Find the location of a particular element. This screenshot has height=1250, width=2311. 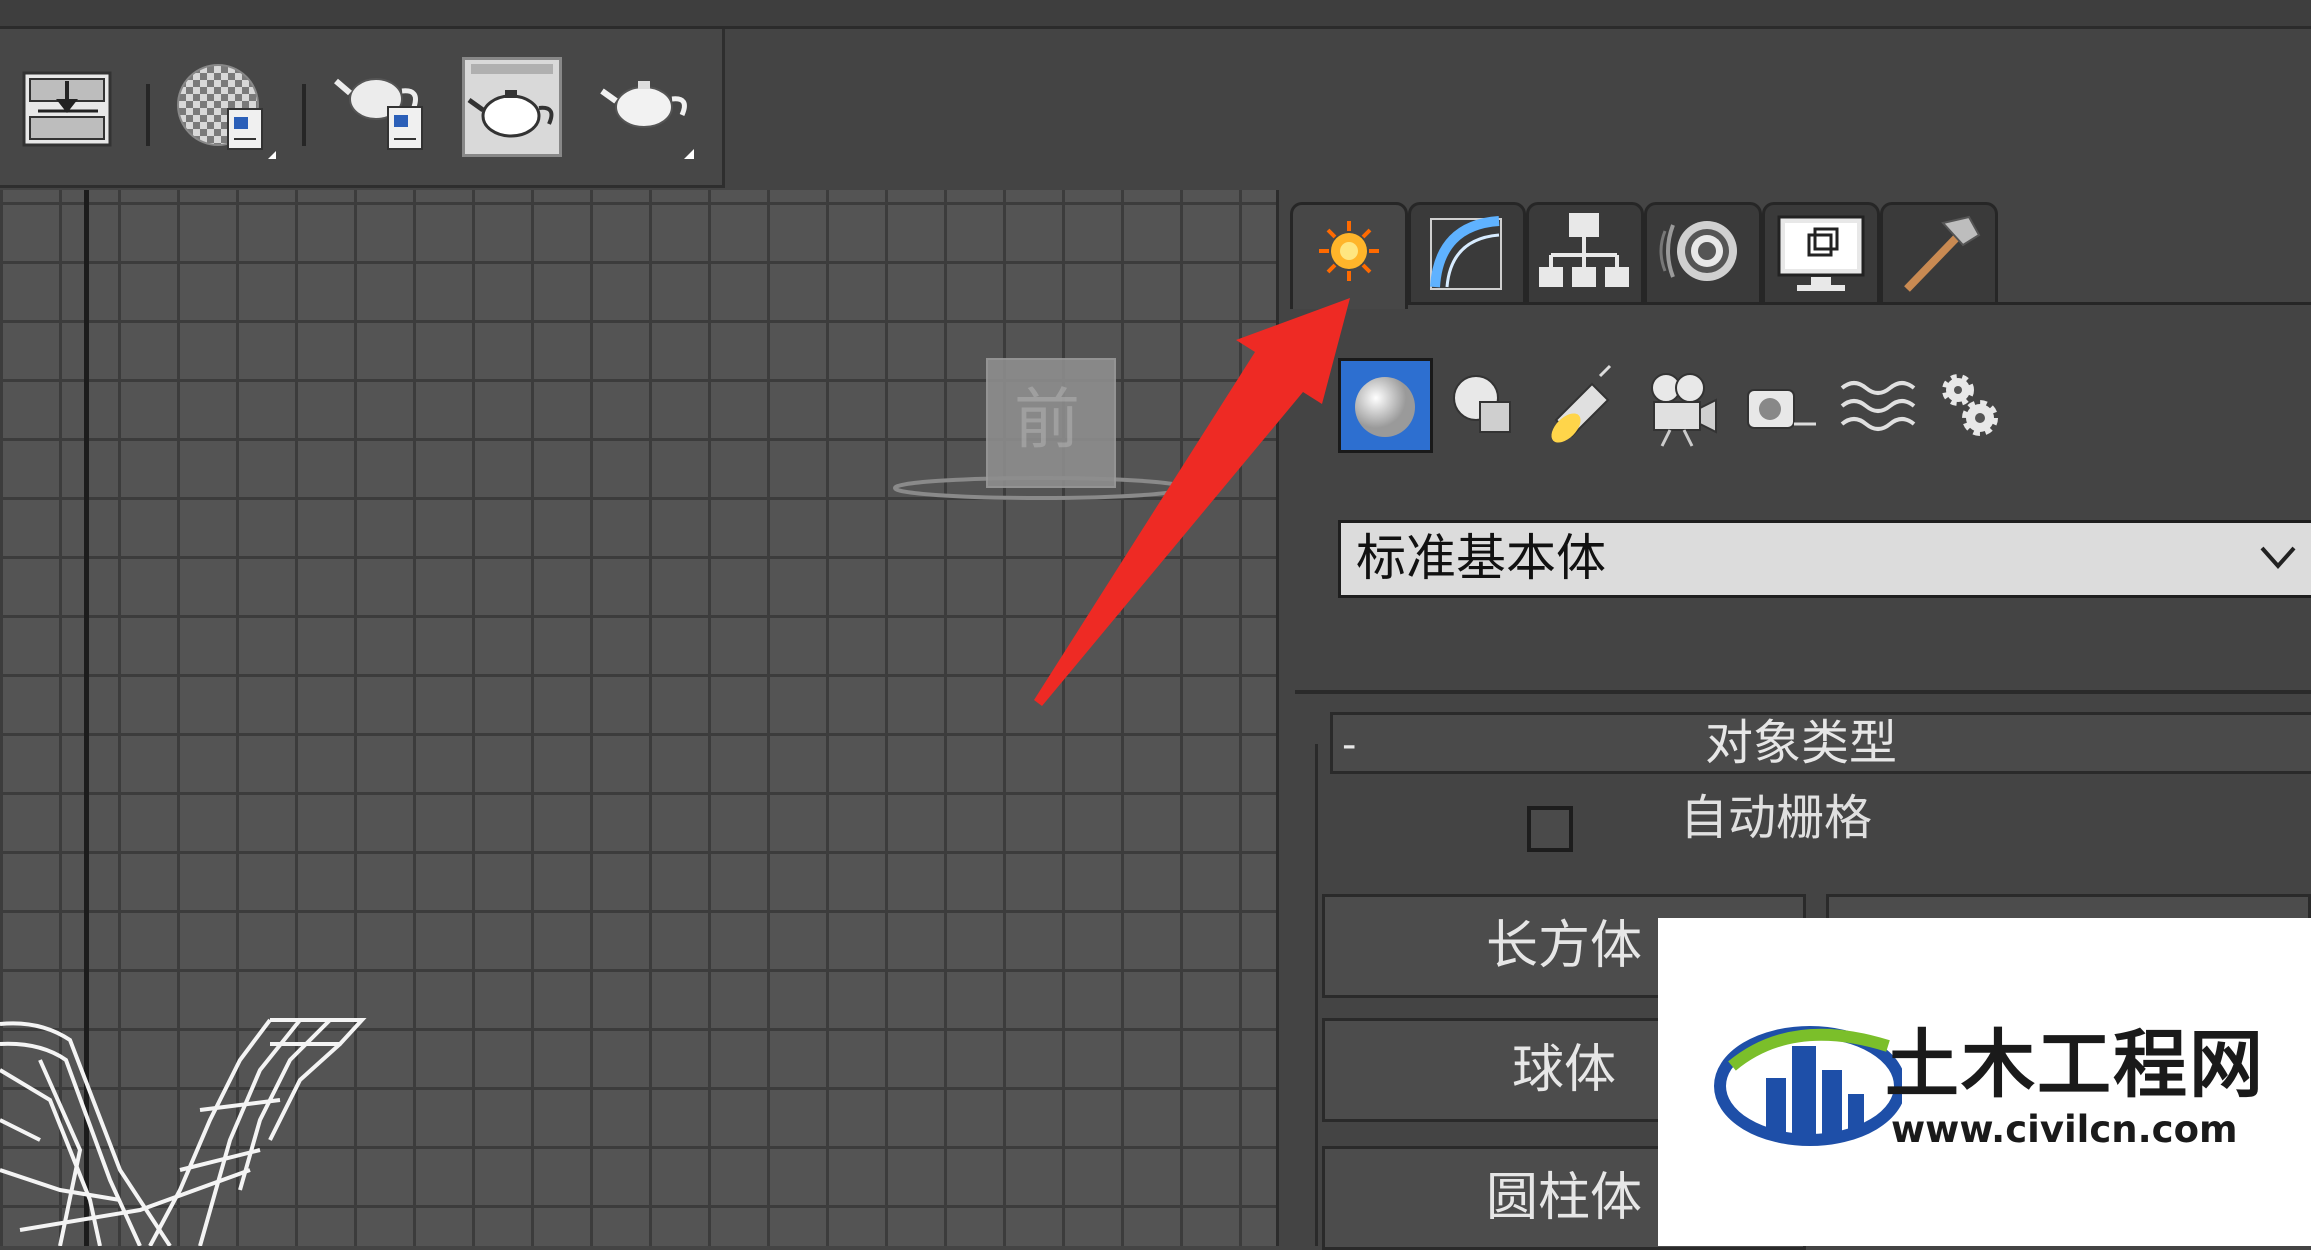

watermark-url: www.civilcn.com is located at coordinates (2064, 1129).